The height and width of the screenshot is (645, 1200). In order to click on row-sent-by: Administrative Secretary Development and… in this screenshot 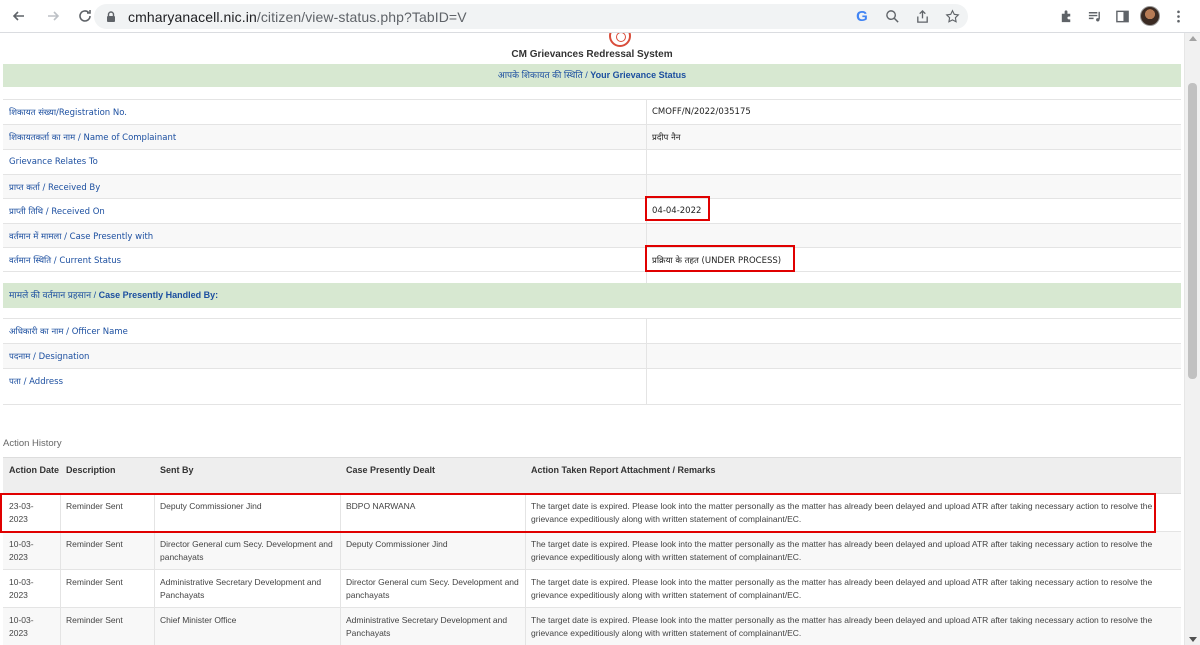, I will do `click(241, 588)`.